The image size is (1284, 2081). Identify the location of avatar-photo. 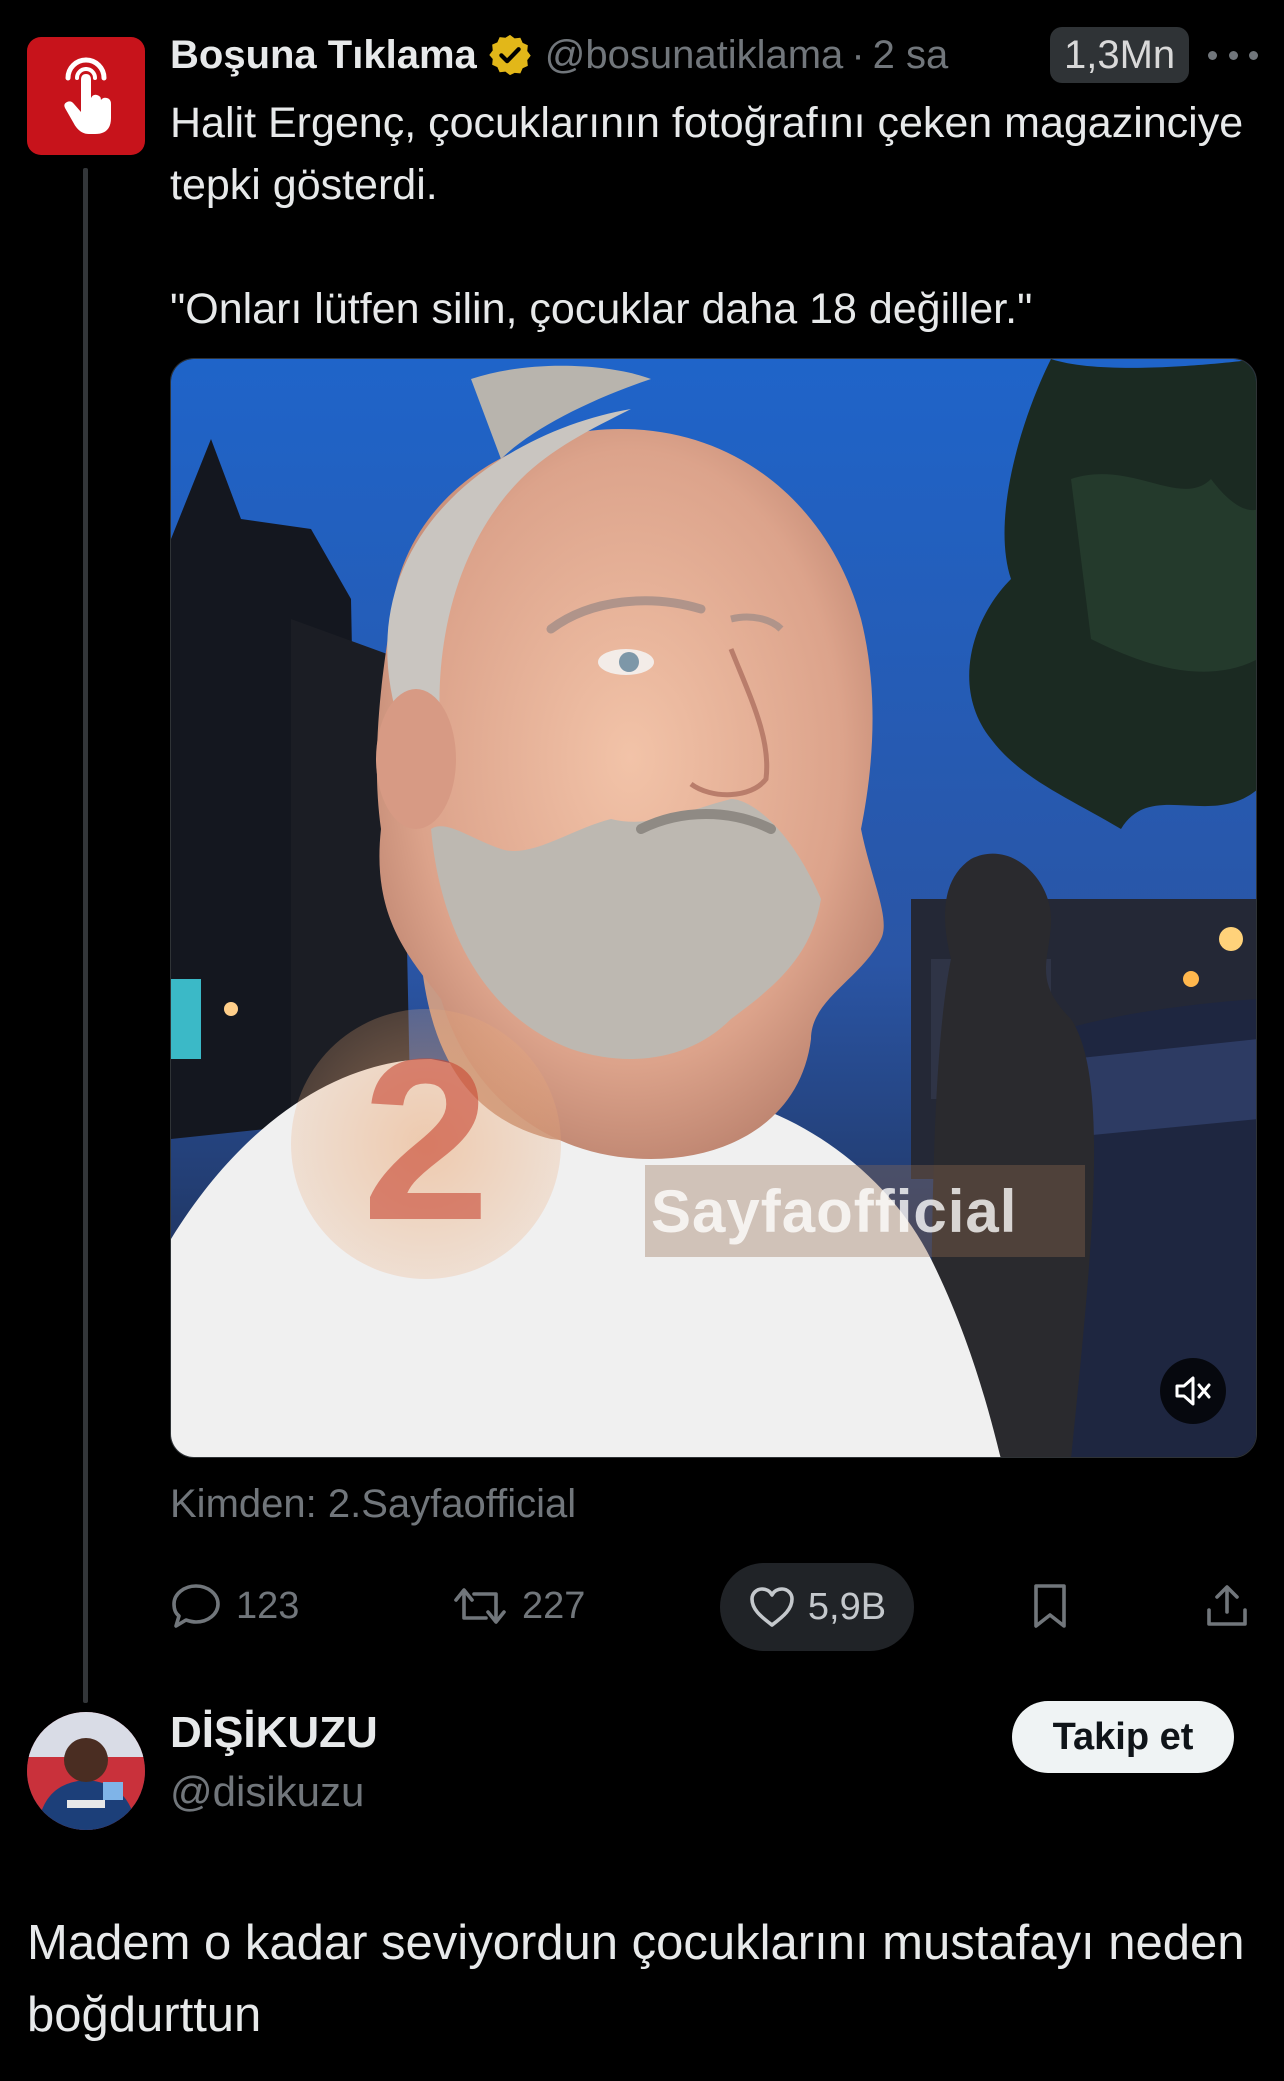
(86, 1771).